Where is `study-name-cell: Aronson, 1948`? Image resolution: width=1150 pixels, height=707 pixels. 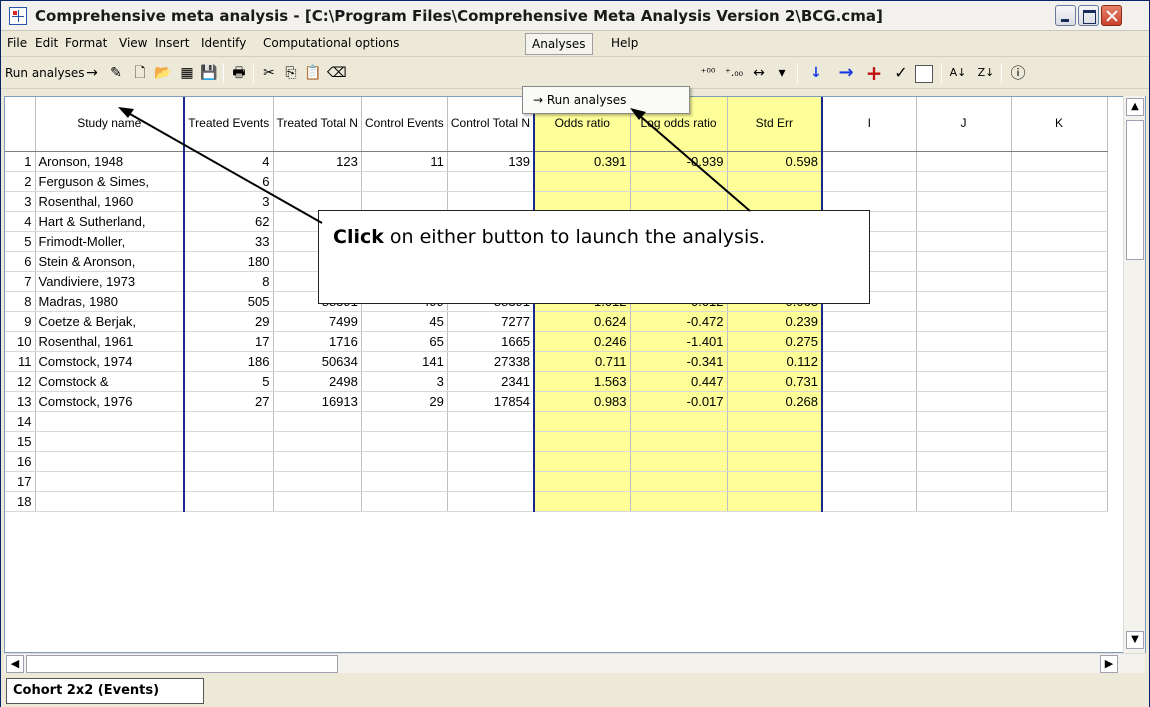 study-name-cell: Aronson, 1948 is located at coordinates (110, 161).